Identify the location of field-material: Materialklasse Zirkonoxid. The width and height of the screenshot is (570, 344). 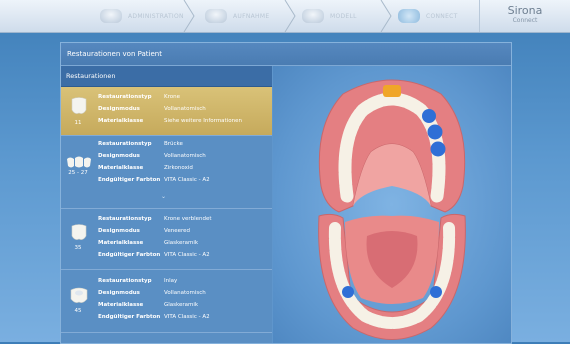
(184, 168).